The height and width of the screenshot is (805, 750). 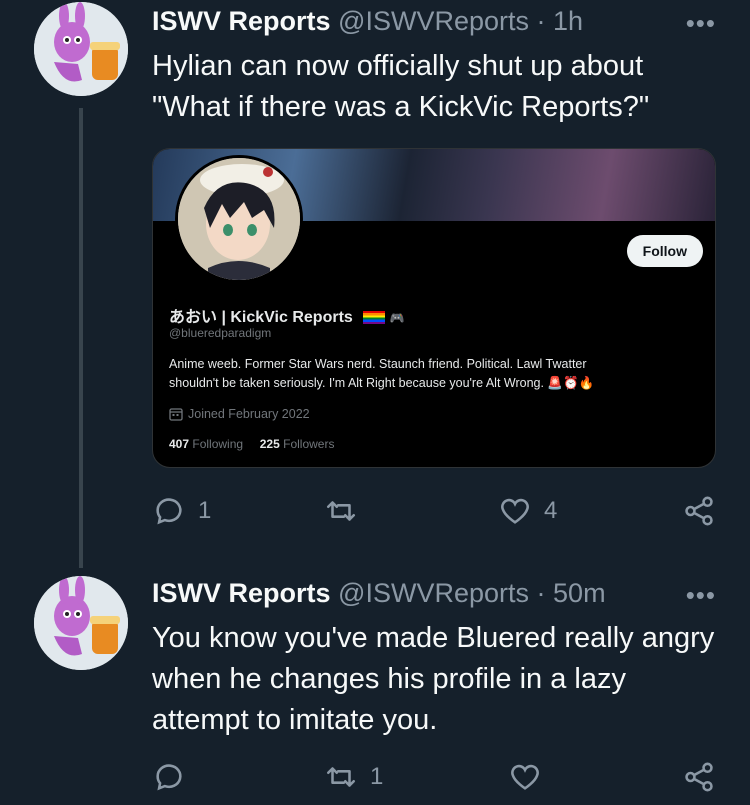 What do you see at coordinates (579, 593) in the screenshot?
I see `timestamp: 50m` at bounding box center [579, 593].